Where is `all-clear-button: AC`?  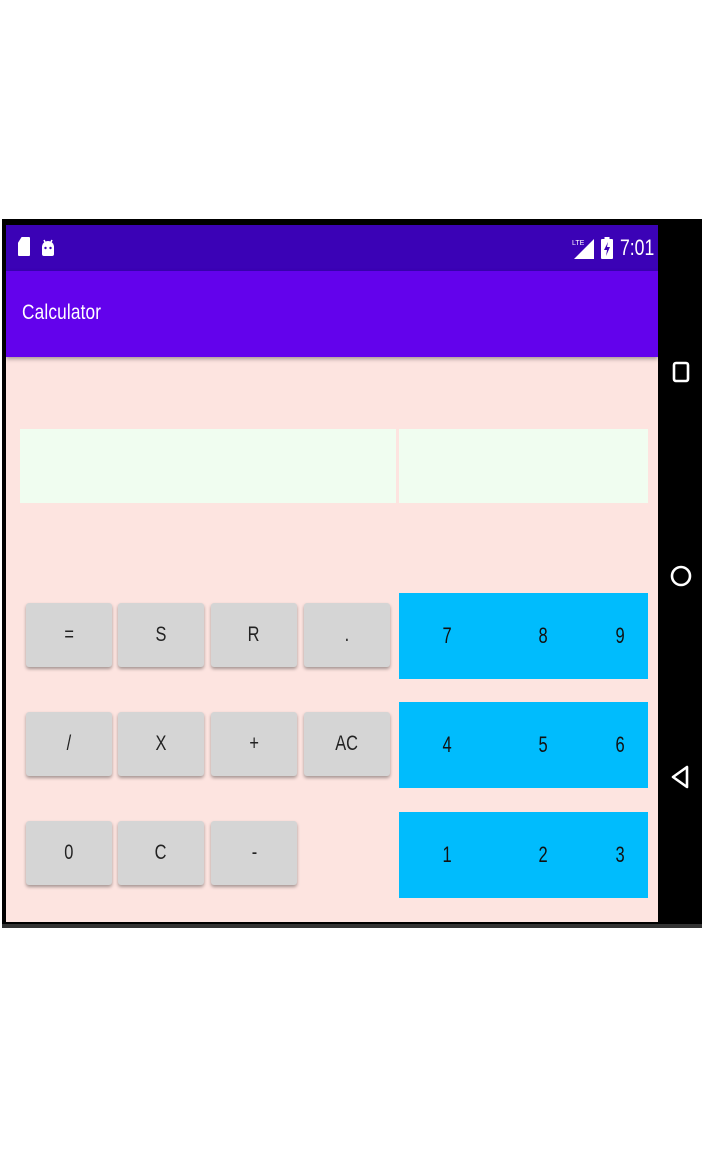 all-clear-button: AC is located at coordinates (347, 744).